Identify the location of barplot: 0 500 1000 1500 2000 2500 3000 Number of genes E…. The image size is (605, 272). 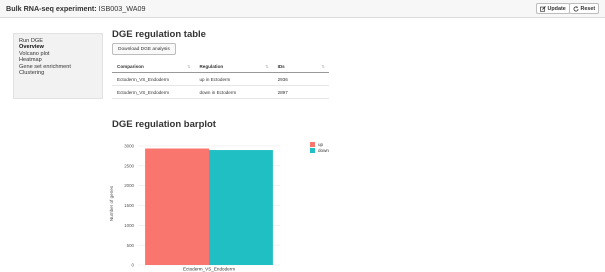
(194, 208).